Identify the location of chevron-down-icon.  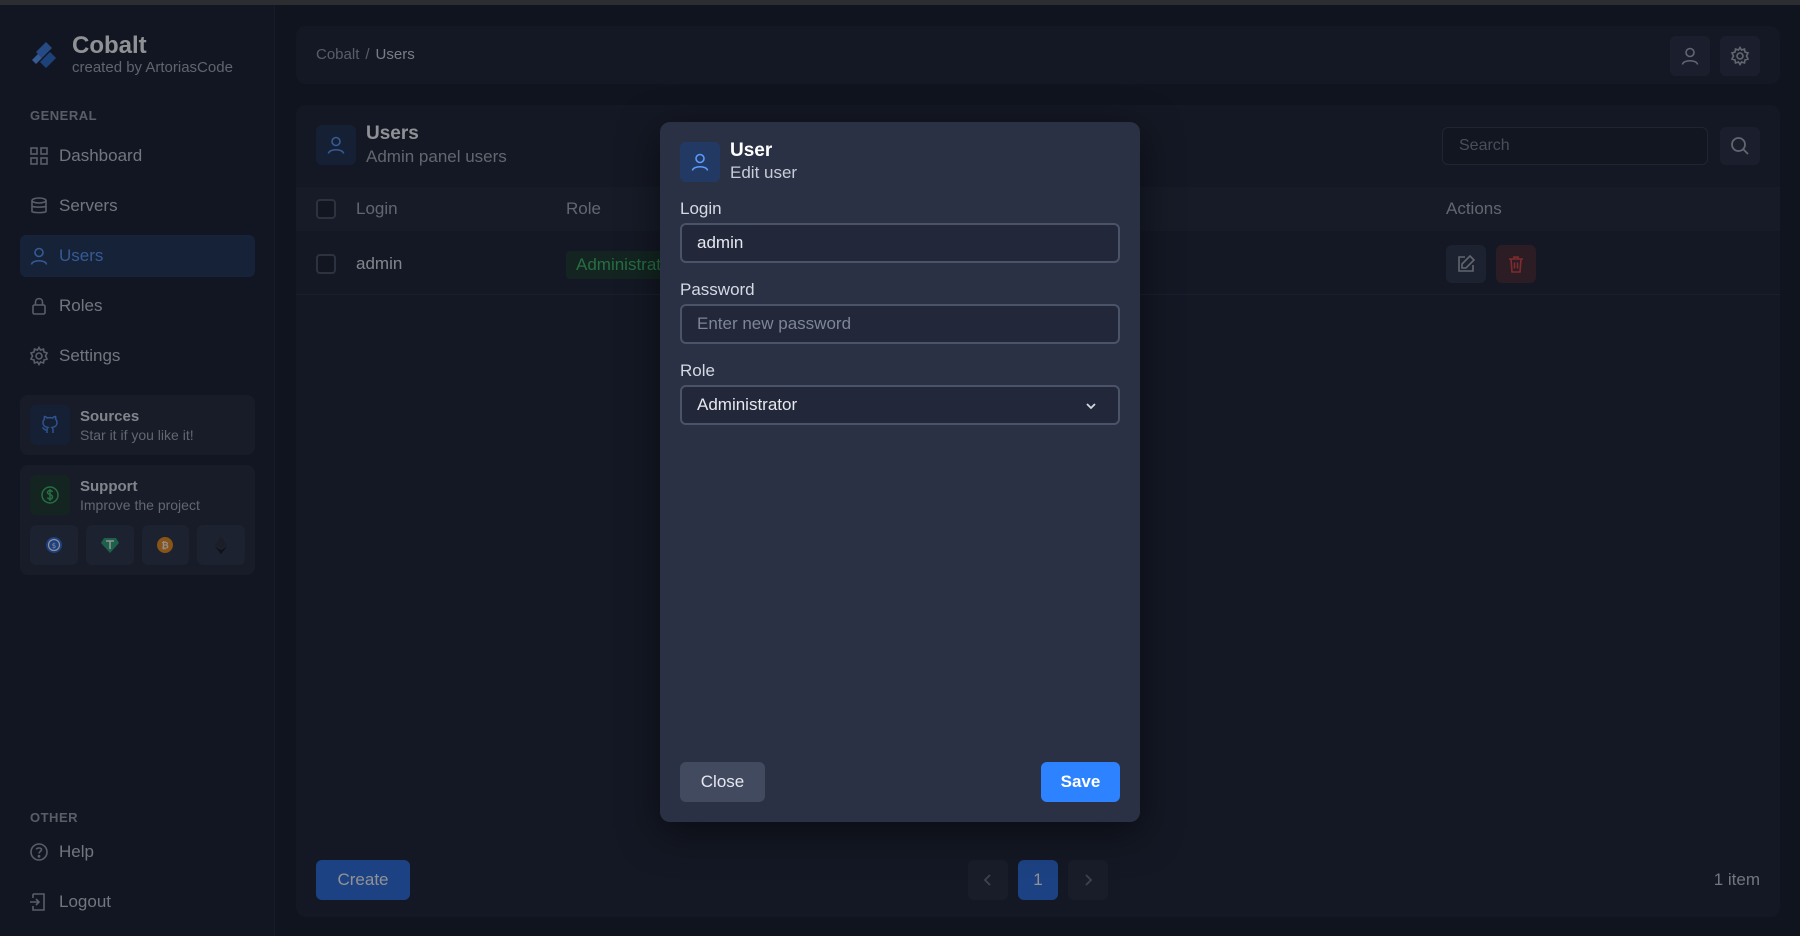
(1091, 406).